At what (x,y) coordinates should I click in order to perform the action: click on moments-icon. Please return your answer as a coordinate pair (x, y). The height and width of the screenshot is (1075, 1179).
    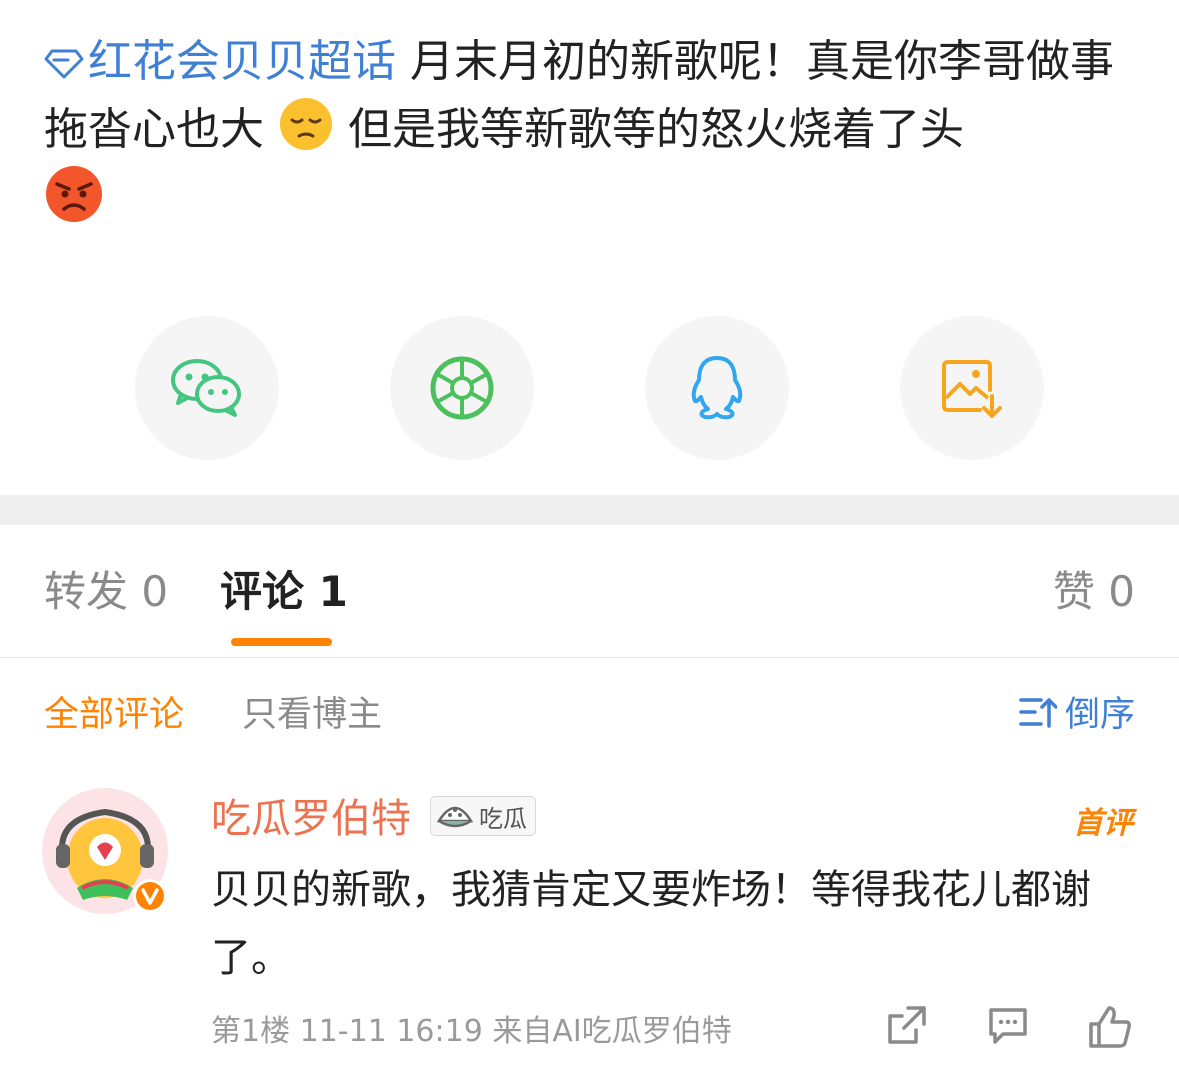
    Looking at the image, I should click on (462, 388).